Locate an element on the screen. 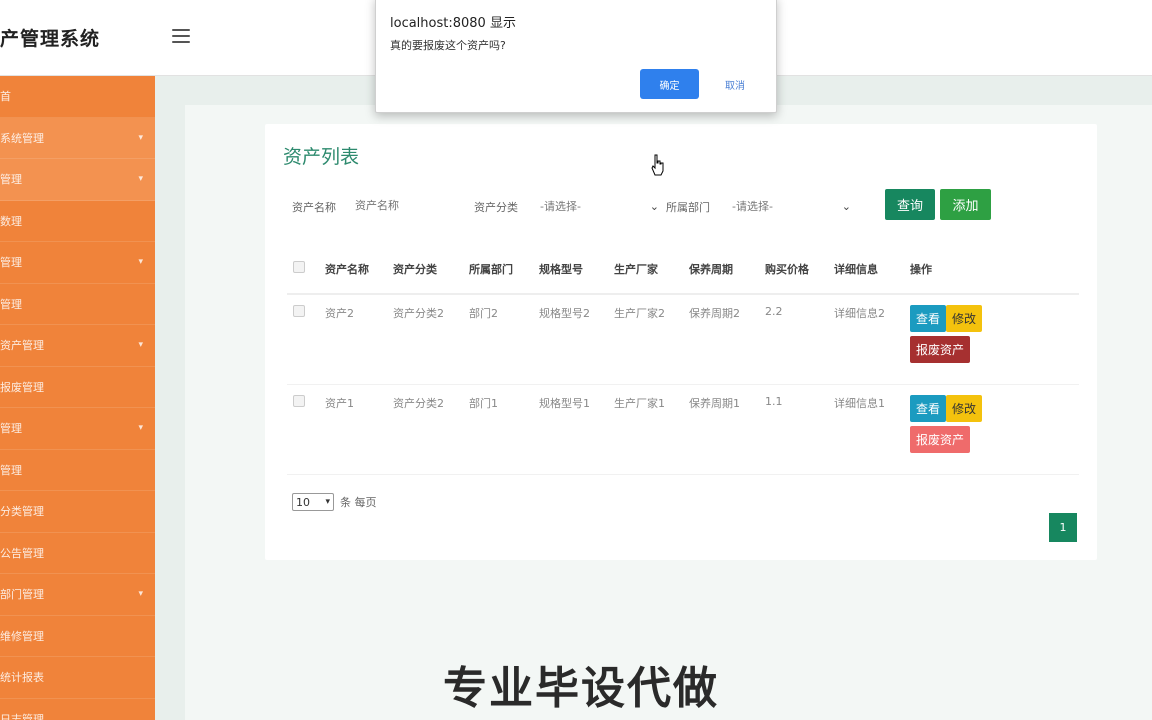 The image size is (1152, 720). column-header: 资产名称 is located at coordinates (353, 269).